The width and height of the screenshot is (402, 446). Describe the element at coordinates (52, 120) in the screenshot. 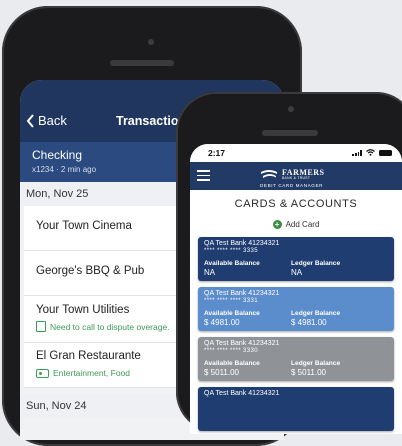

I see `back-label: Back` at that location.